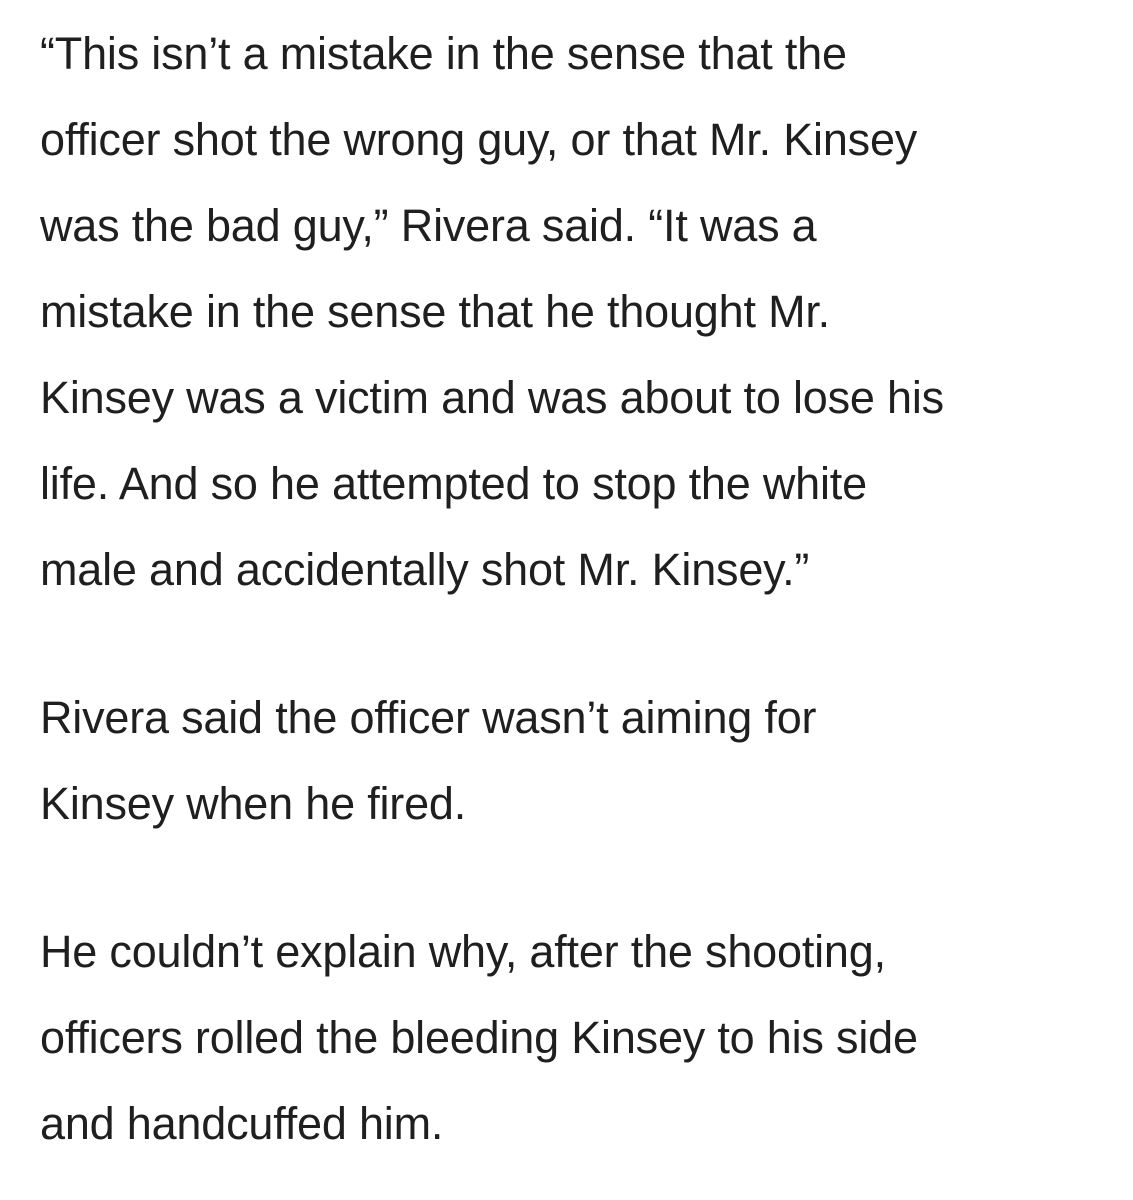  Describe the element at coordinates (253, 803) in the screenshot. I see `paragraph-line: Kinsey when he fired.` at that location.